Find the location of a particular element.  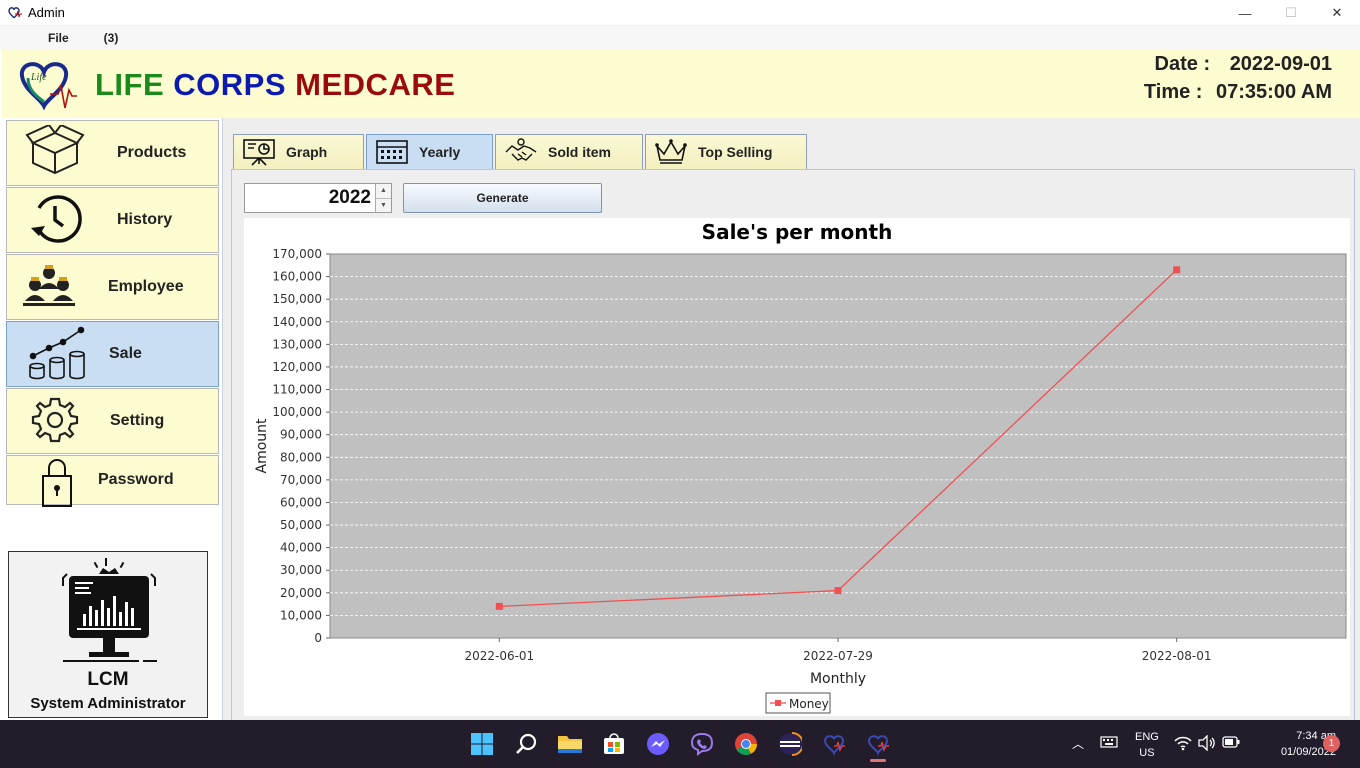

brand-word-corps: CORPS is located at coordinates (230, 84).